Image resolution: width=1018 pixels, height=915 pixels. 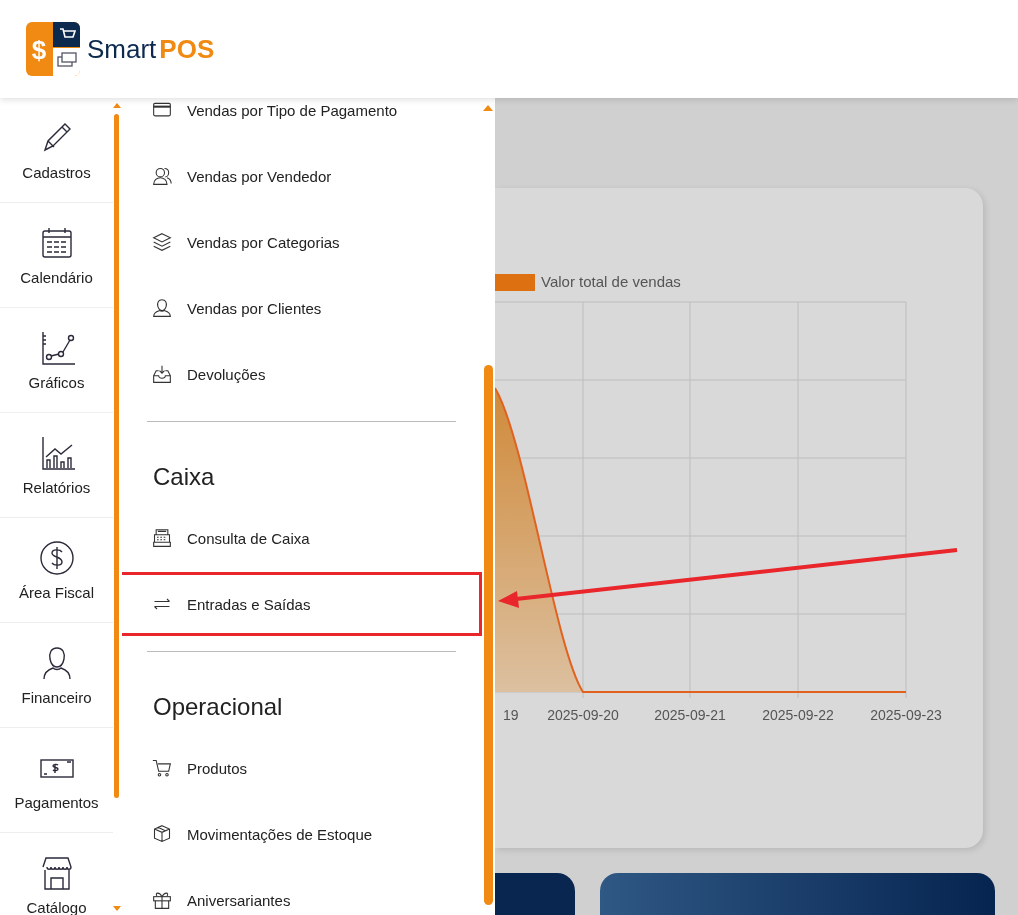 What do you see at coordinates (302, 176) in the screenshot?
I see `menu-item: Vendas por Vendedor` at bounding box center [302, 176].